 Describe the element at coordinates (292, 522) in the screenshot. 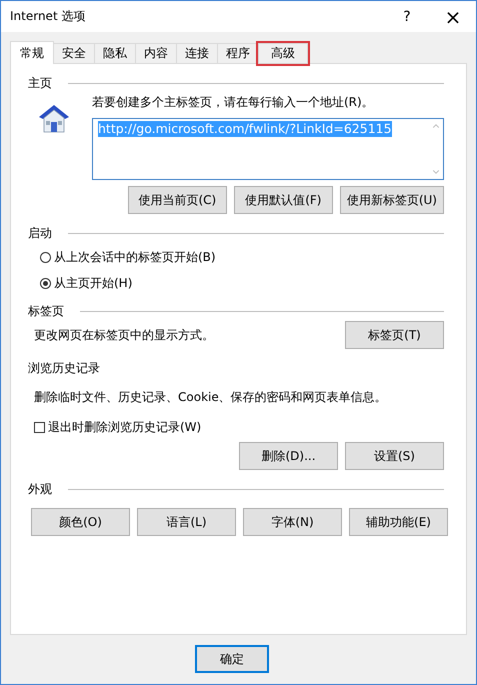

I see `dialog-button: 字体(N)` at that location.